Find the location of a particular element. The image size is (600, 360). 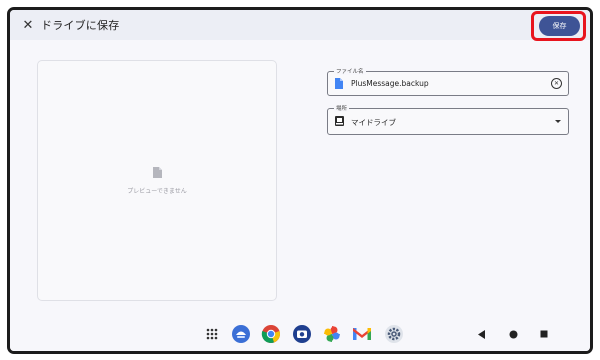

messenger-app-icon is located at coordinates (241, 334).